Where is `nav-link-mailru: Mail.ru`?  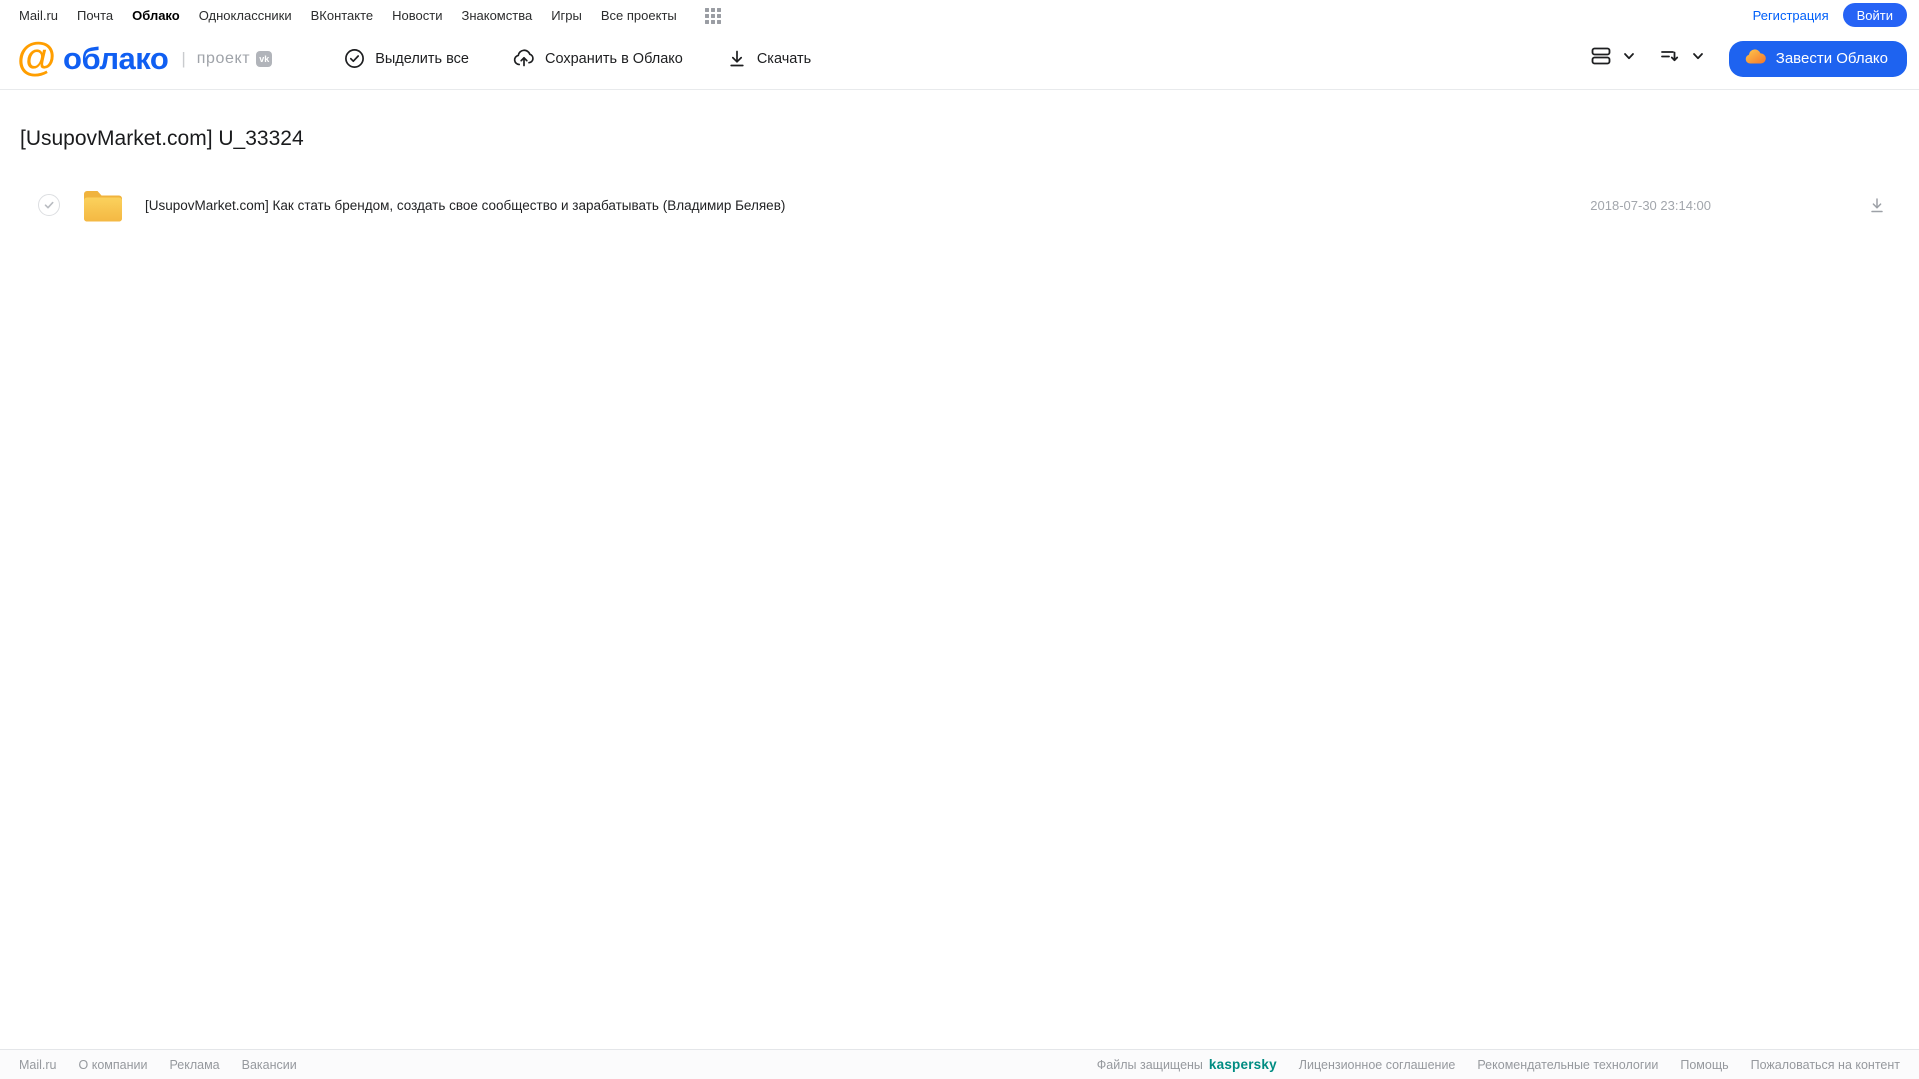
nav-link-mailru: Mail.ru is located at coordinates (38, 15).